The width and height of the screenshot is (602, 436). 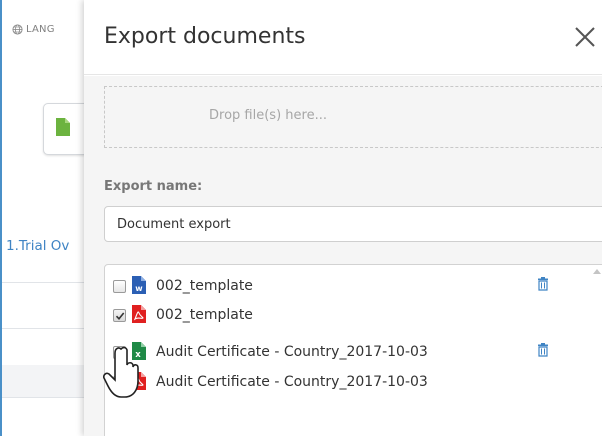 What do you see at coordinates (139, 288) in the screenshot?
I see `svg-text: w` at bounding box center [139, 288].